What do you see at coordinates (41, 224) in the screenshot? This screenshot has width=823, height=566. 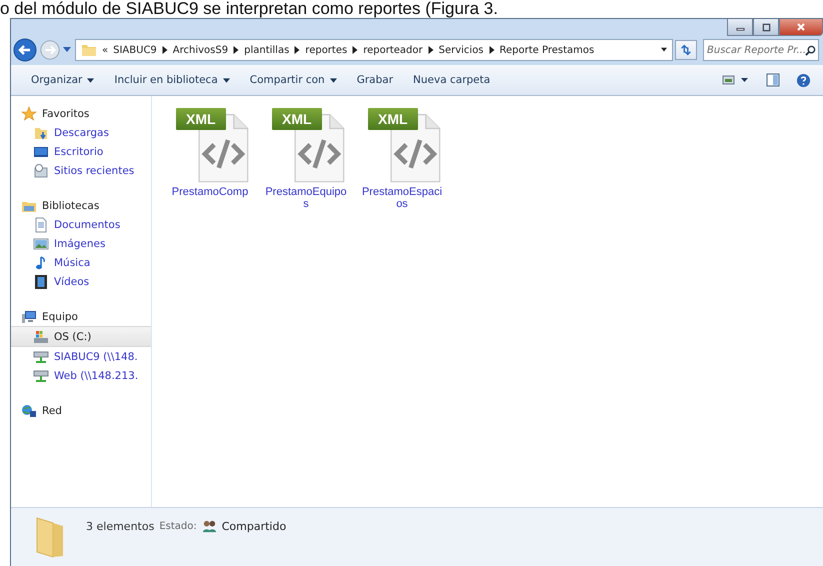 I see `document-icon` at bounding box center [41, 224].